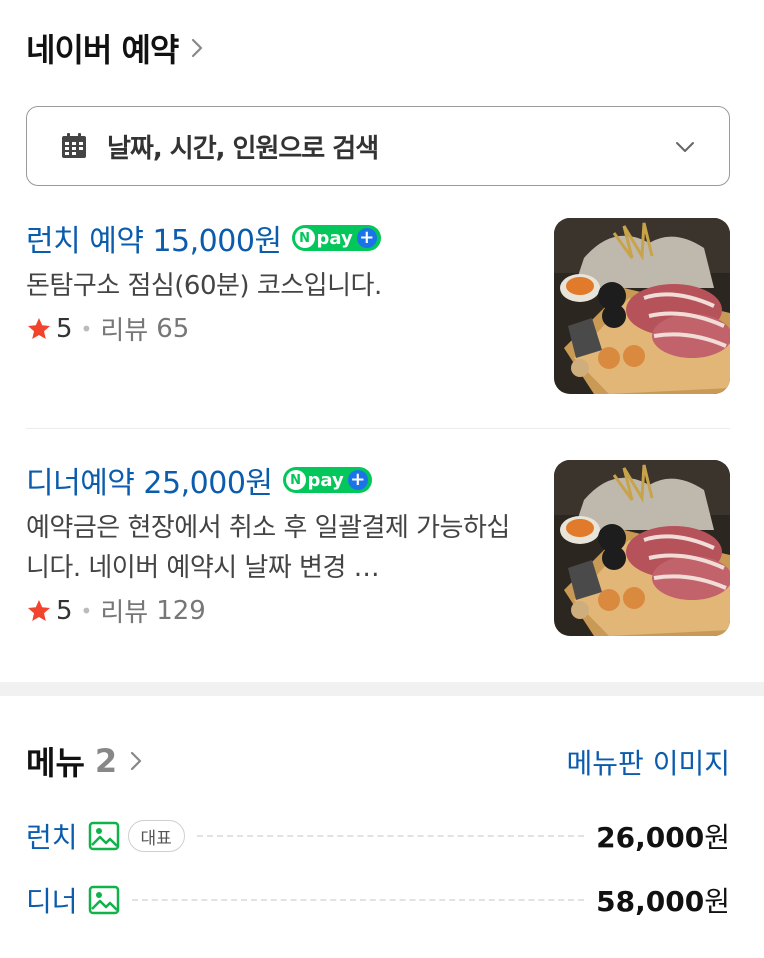 This screenshot has width=764, height=958. What do you see at coordinates (181, 610) in the screenshot?
I see `review-count: 129` at bounding box center [181, 610].